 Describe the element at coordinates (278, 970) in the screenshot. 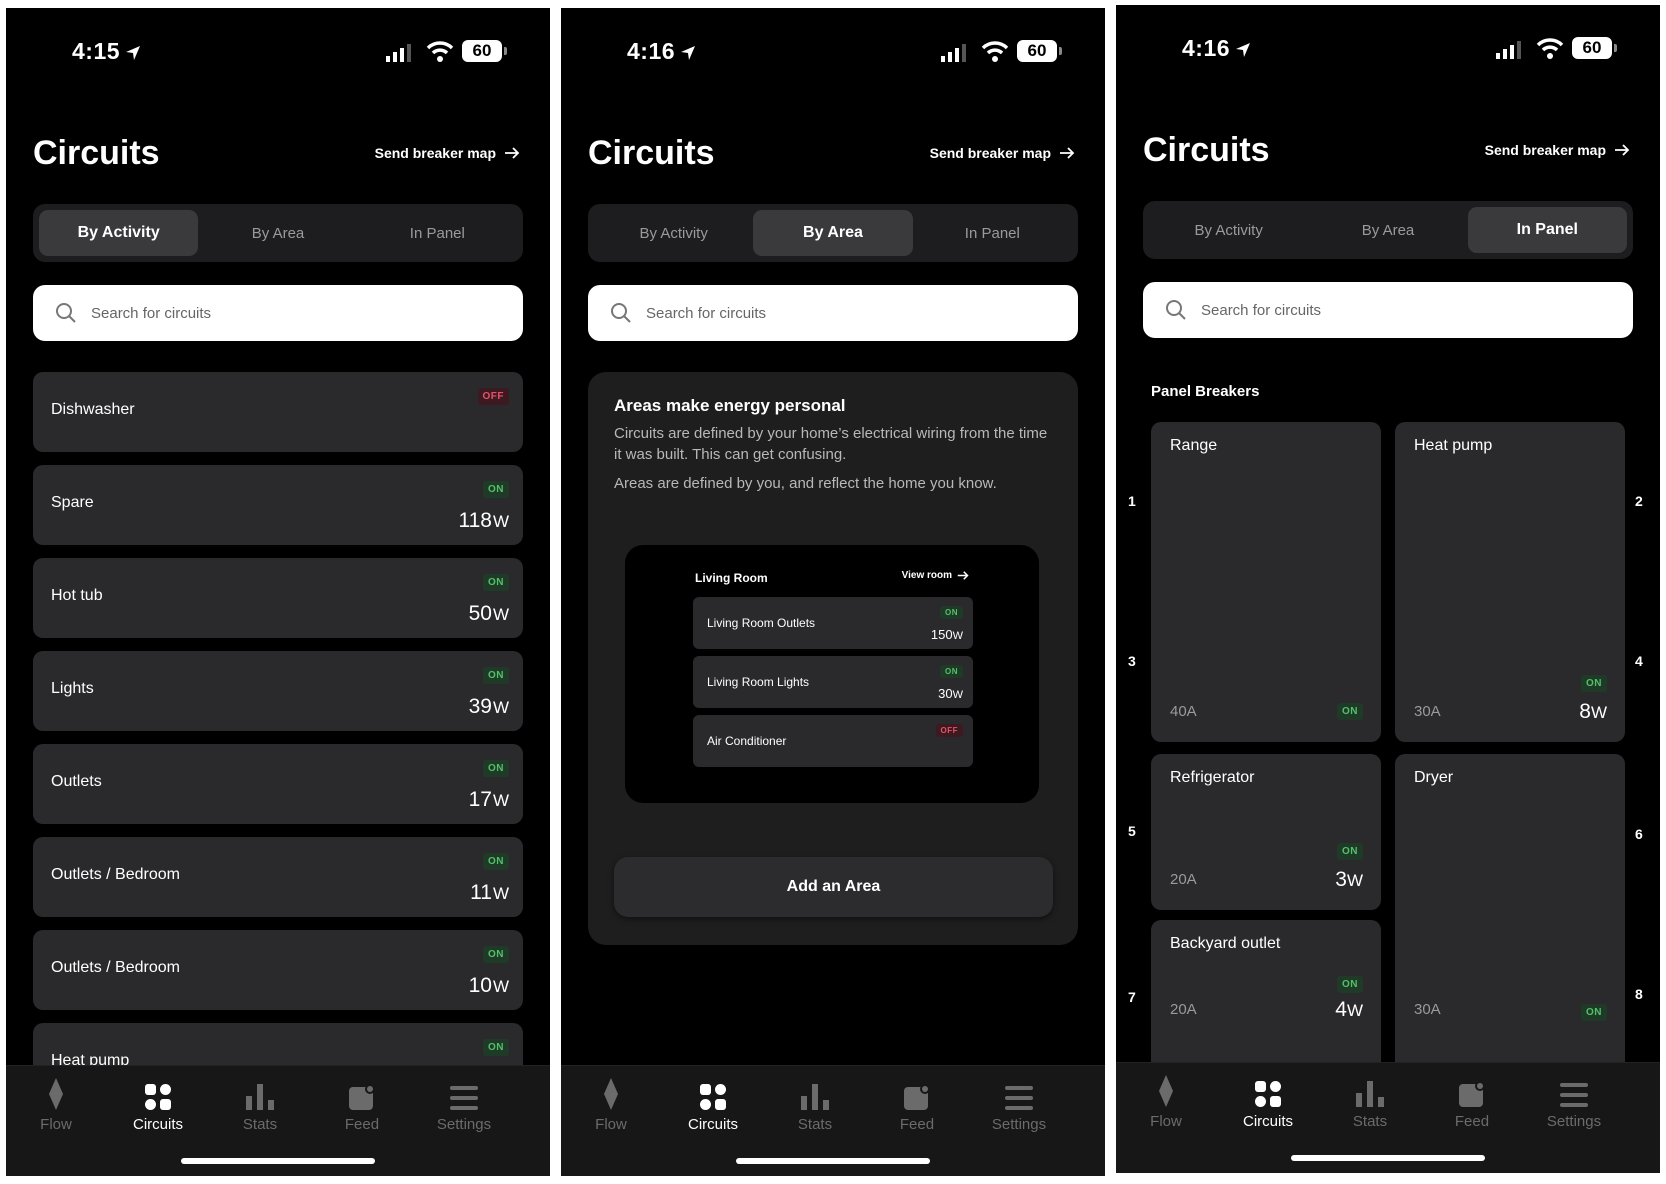

I see `circuit-row: Outlets / Bedroom ON 10W` at that location.